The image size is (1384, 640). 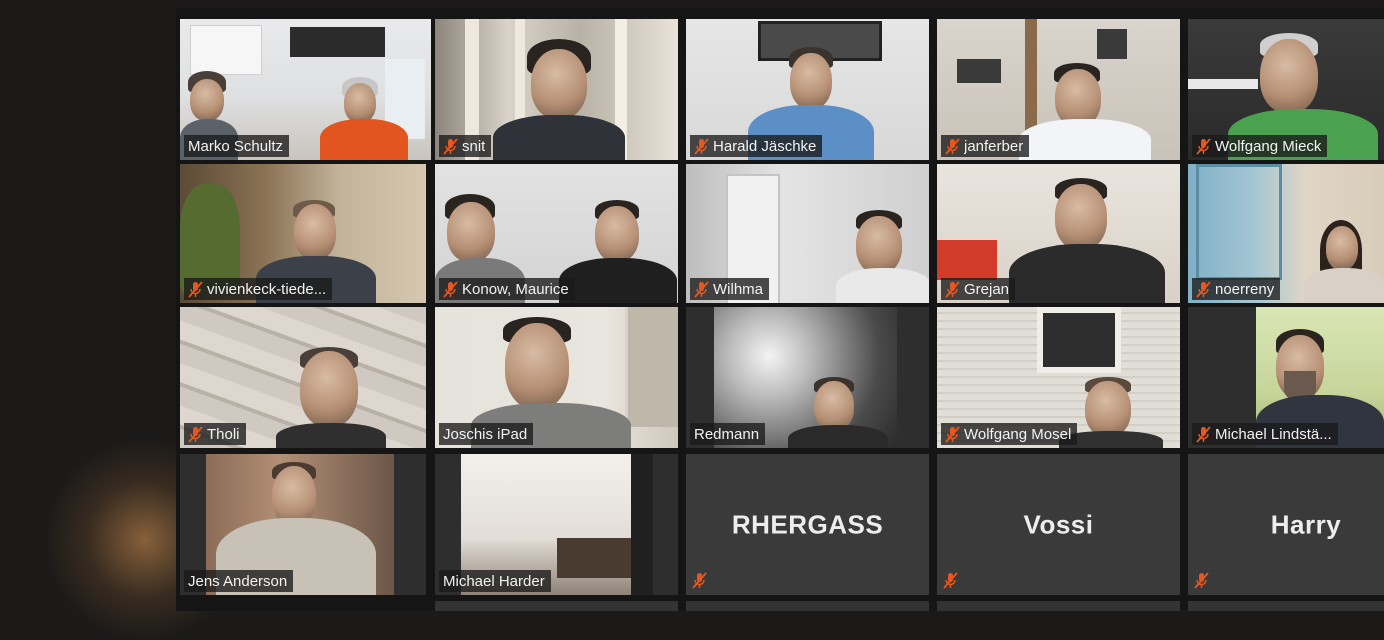 What do you see at coordinates (556, 377) in the screenshot?
I see `participant-tile-joschis-ipad: Joschis iPad` at bounding box center [556, 377].